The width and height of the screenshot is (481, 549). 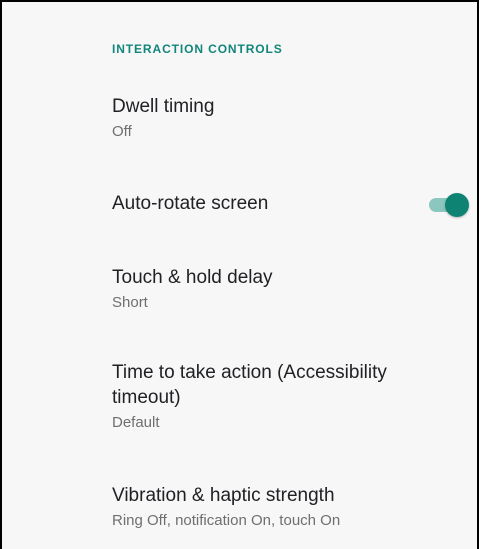 What do you see at coordinates (190, 203) in the screenshot?
I see `pref-title: Auto-rotate screen` at bounding box center [190, 203].